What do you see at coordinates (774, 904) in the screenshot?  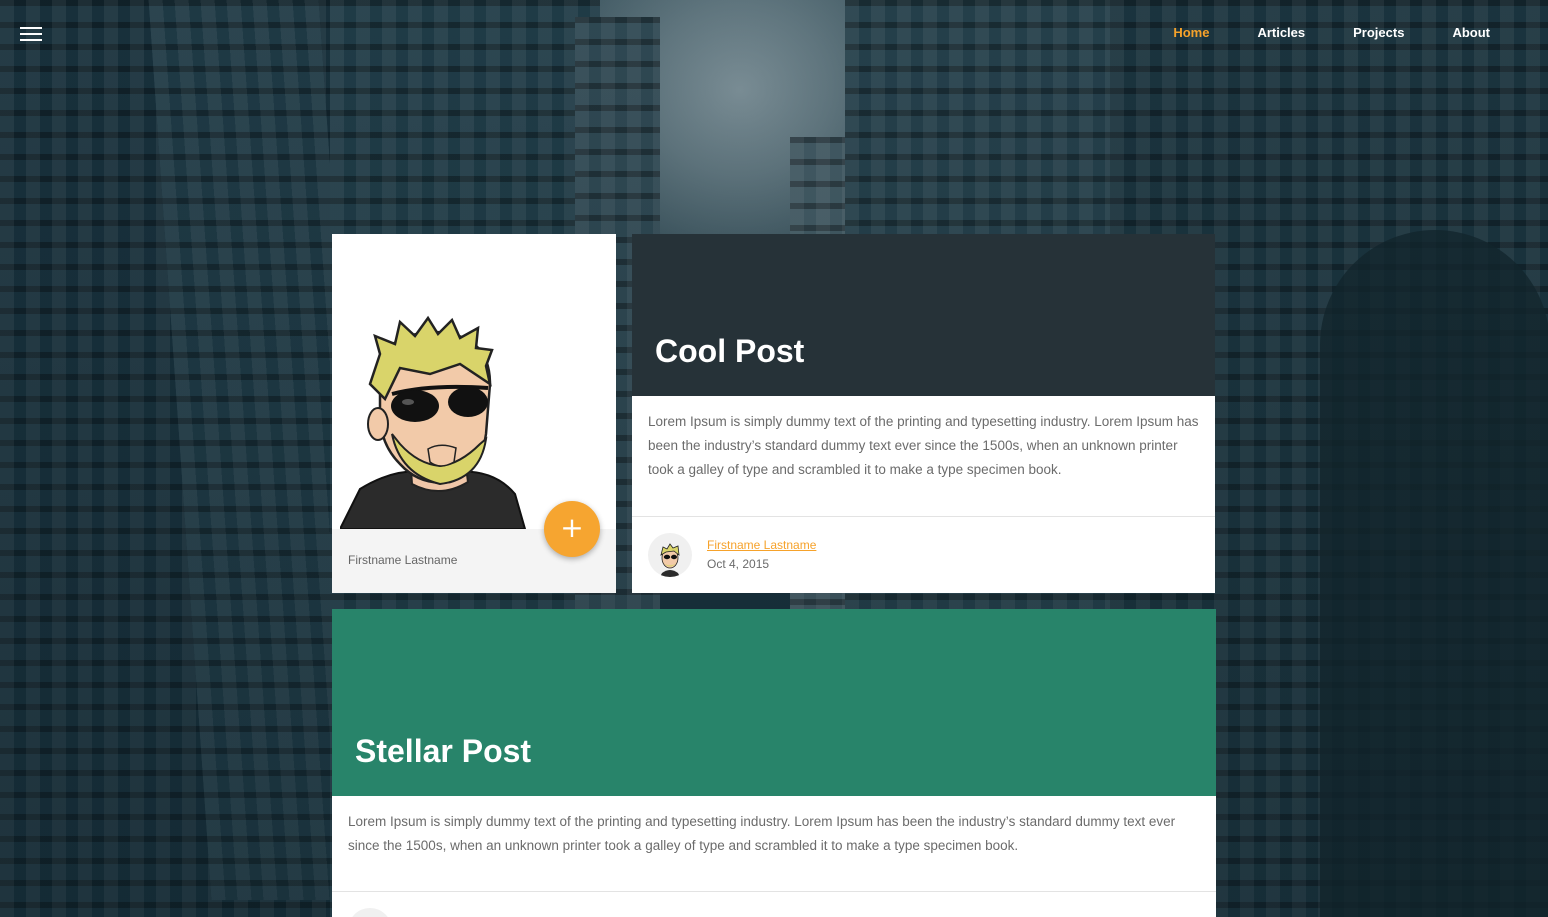 I see `post-meta` at bounding box center [774, 904].